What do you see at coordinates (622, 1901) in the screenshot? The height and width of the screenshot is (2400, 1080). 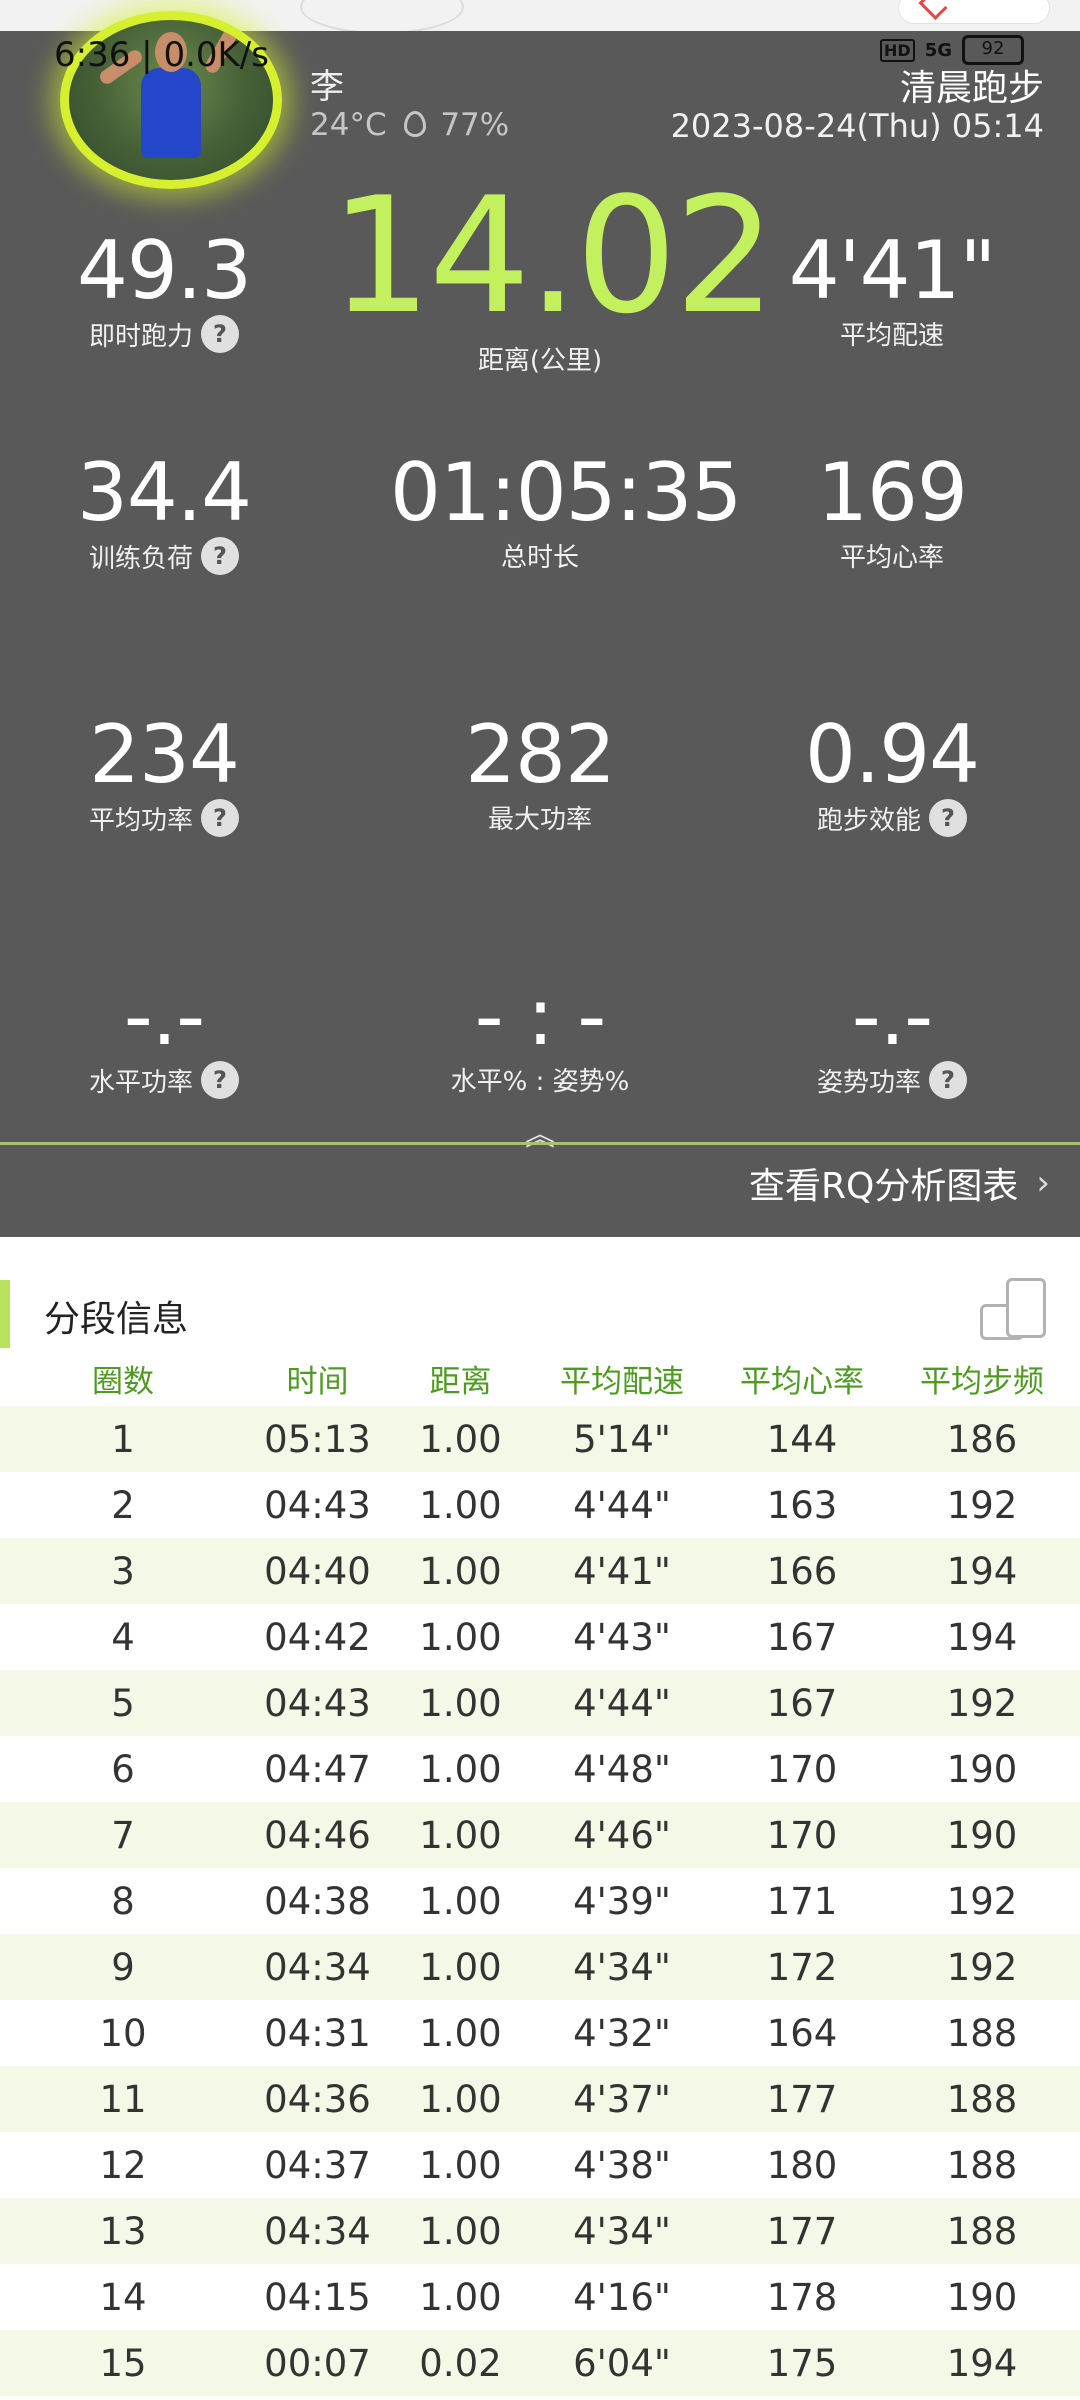 I see `table-cell: 4'39"` at bounding box center [622, 1901].